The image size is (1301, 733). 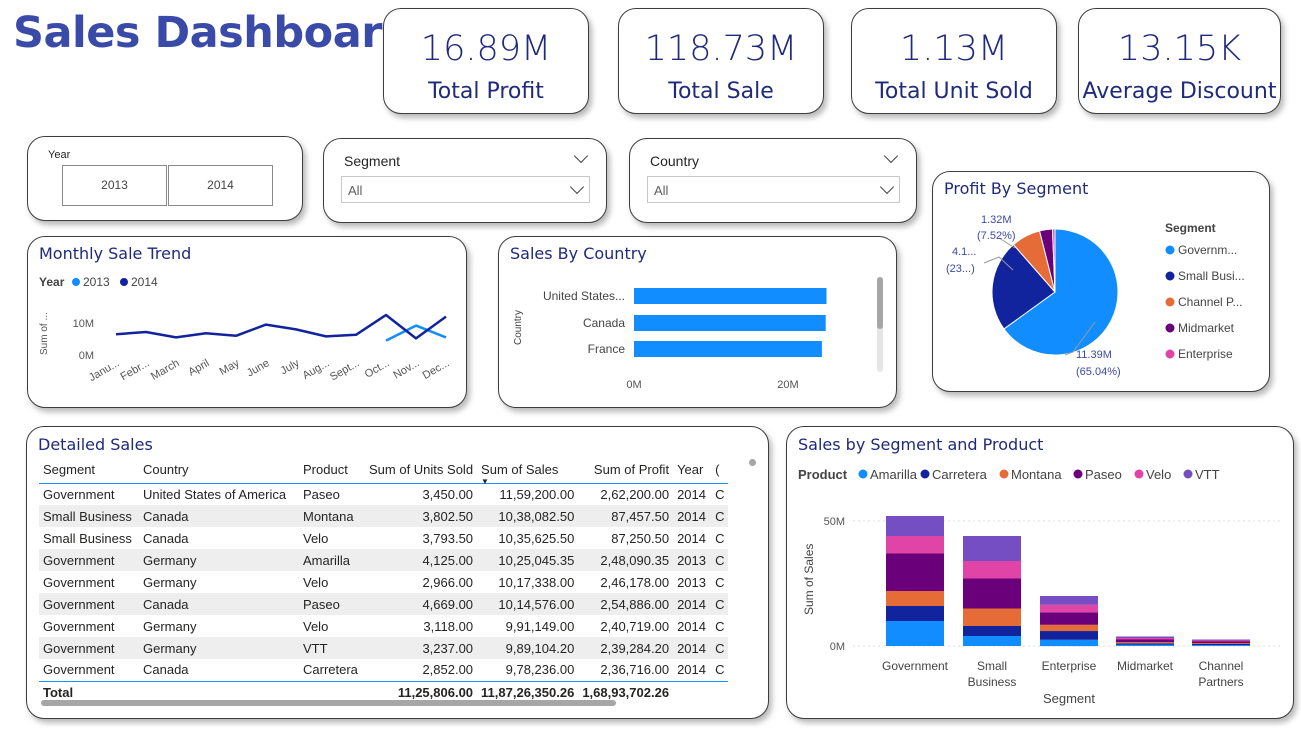 I want to click on column-header: Sum of Units Sold, so click(x=421, y=470).